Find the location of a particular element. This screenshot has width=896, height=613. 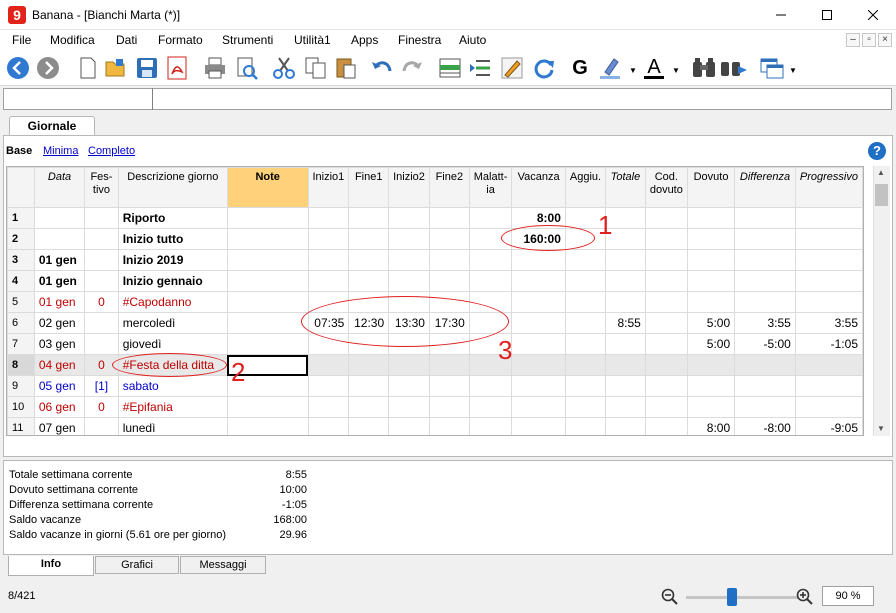

col-header-descrizione: Descrizione giorno is located at coordinates (172, 187).